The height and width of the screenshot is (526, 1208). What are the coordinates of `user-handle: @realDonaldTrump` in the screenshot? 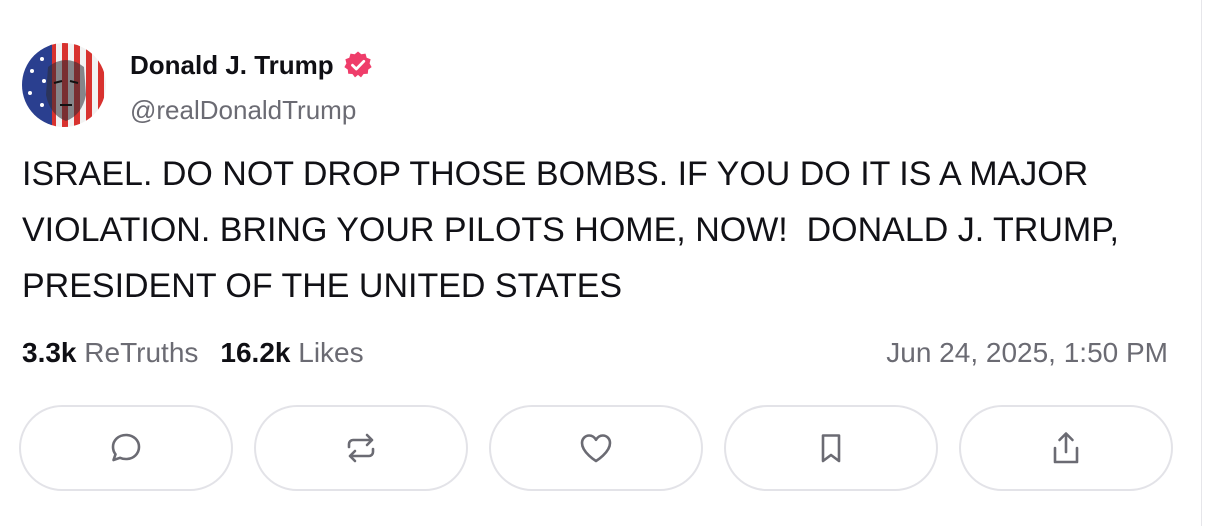 It's located at (243, 110).